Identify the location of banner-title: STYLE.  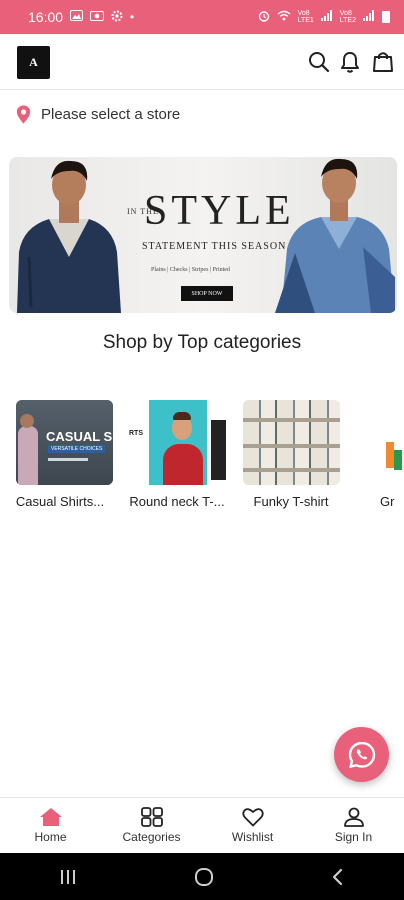
(219, 211).